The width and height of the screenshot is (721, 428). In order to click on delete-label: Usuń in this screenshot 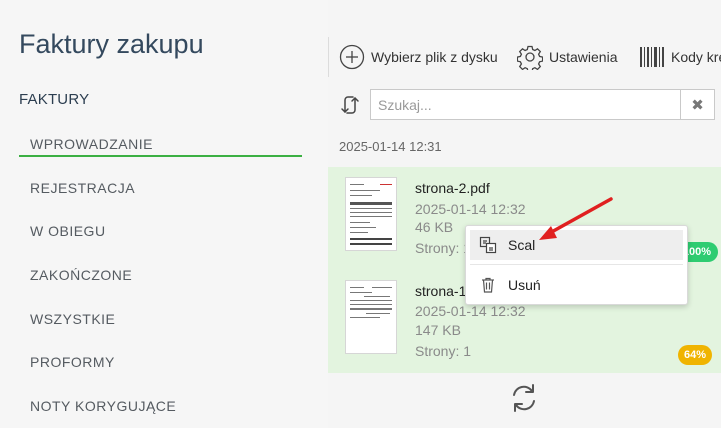, I will do `click(524, 285)`.